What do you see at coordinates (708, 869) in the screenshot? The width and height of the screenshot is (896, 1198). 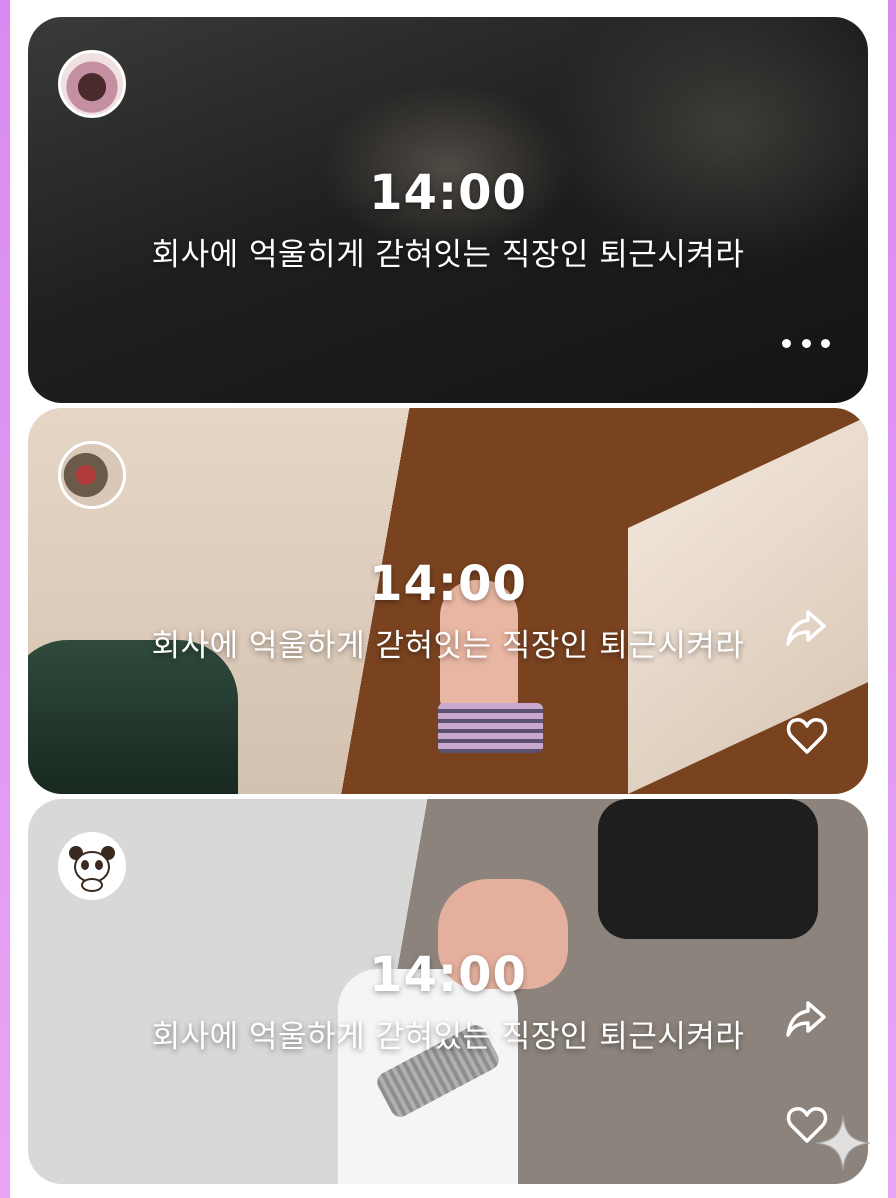 I see `video-scene-chair` at bounding box center [708, 869].